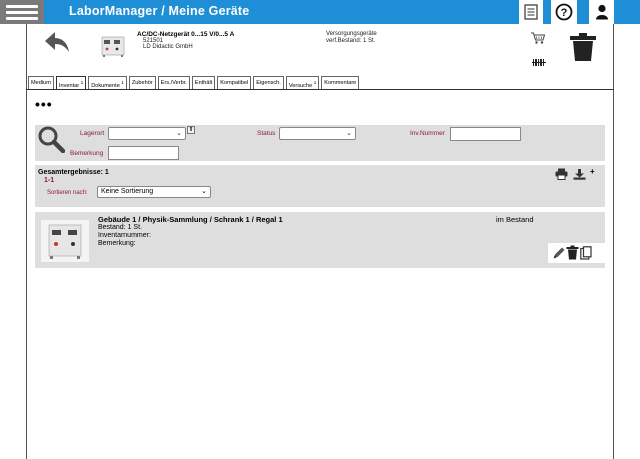 This screenshot has height=459, width=640. What do you see at coordinates (65, 241) in the screenshot?
I see `item-thumbnail` at bounding box center [65, 241].